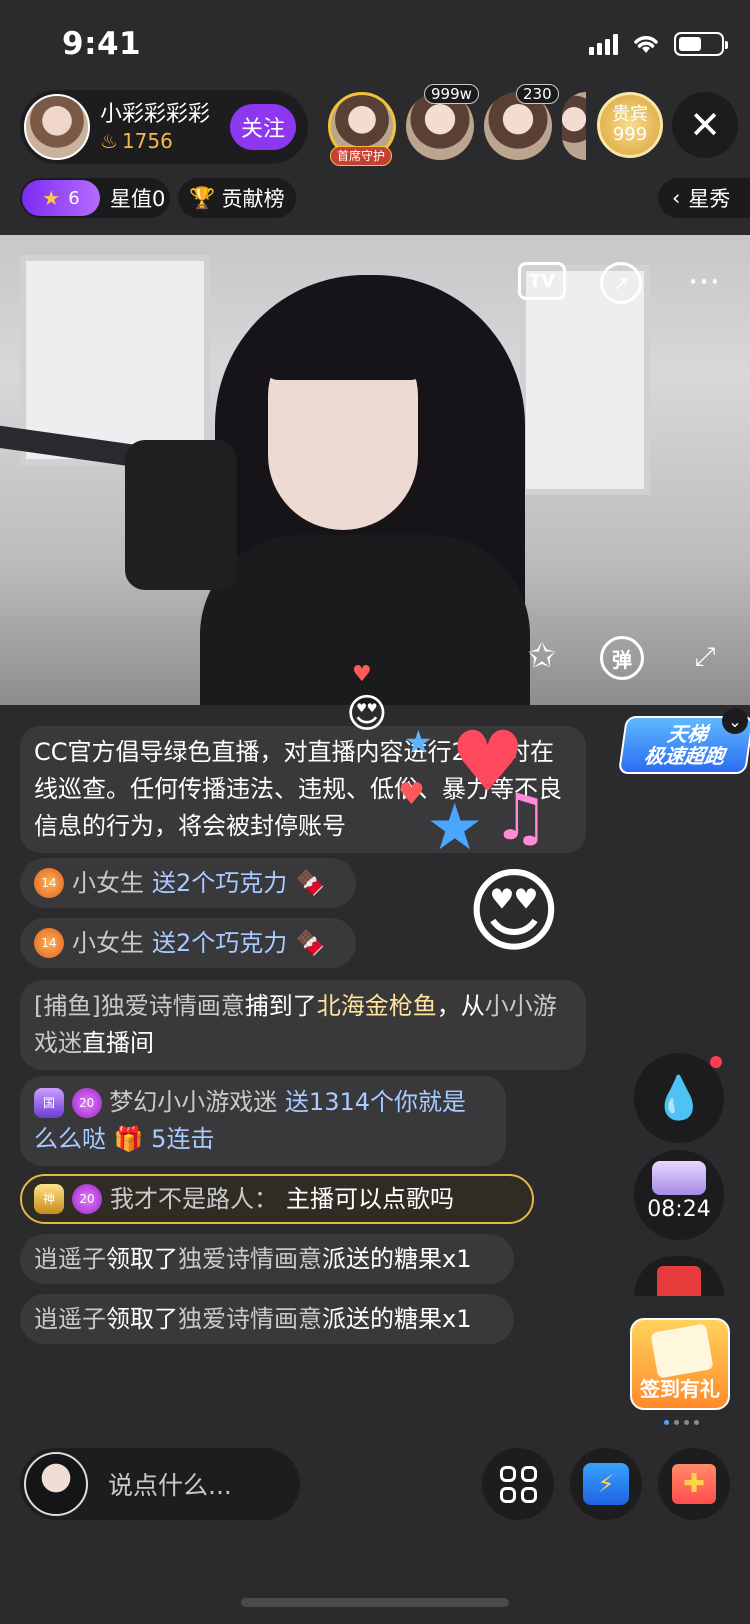 The width and height of the screenshot is (750, 1624). I want to click on chat-username: 我才不是路人：, so click(194, 1199).